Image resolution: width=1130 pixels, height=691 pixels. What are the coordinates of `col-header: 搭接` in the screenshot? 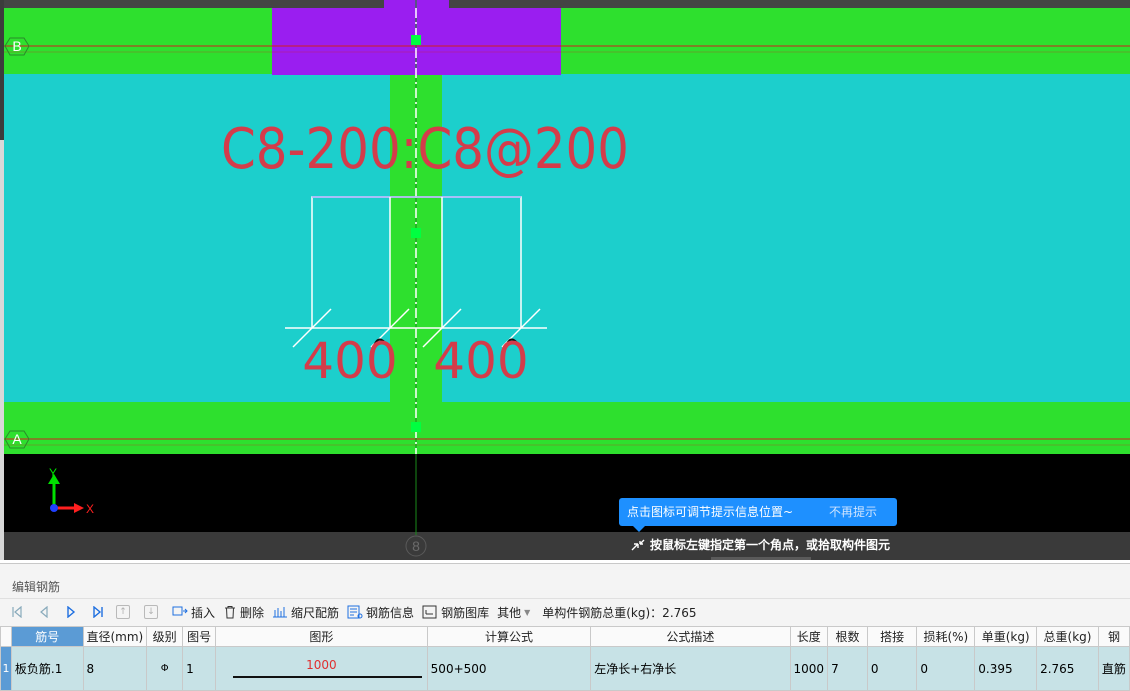 It's located at (892, 636).